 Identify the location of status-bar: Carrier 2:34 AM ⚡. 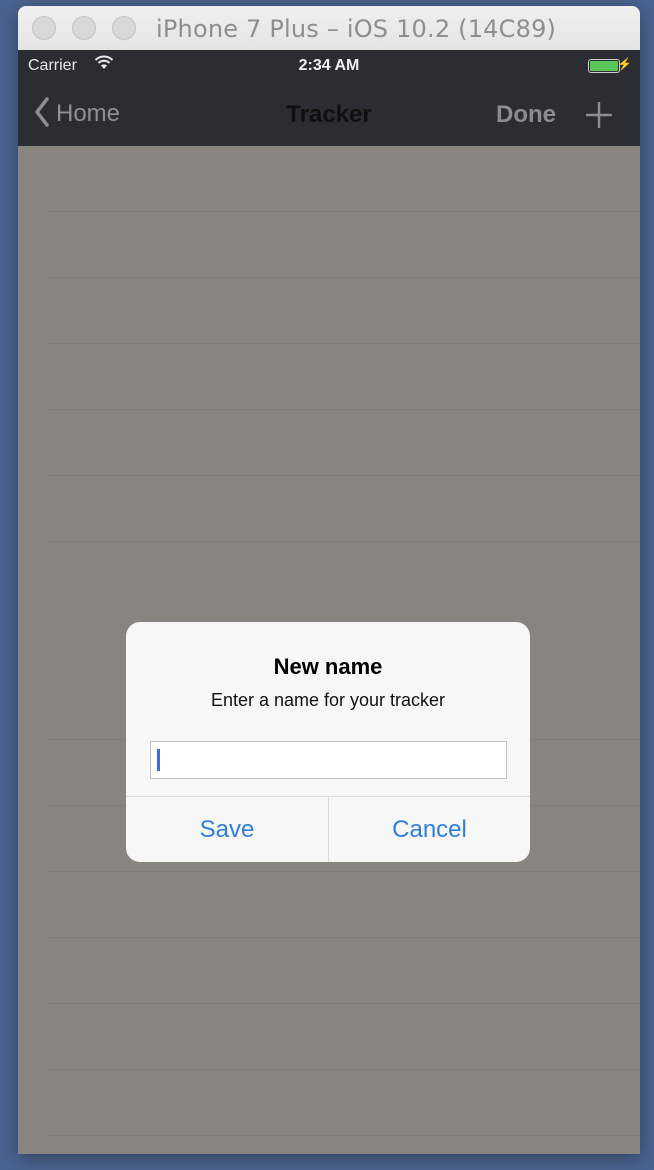
(329, 66).